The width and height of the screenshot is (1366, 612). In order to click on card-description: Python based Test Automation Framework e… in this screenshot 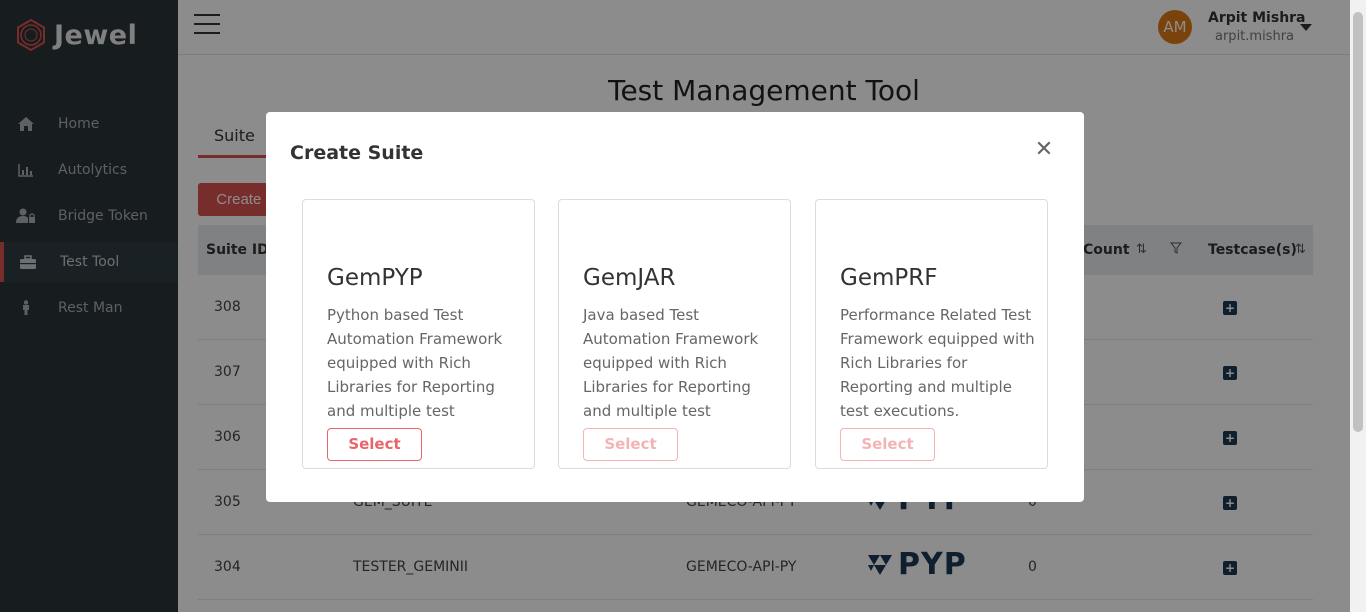, I will do `click(415, 375)`.